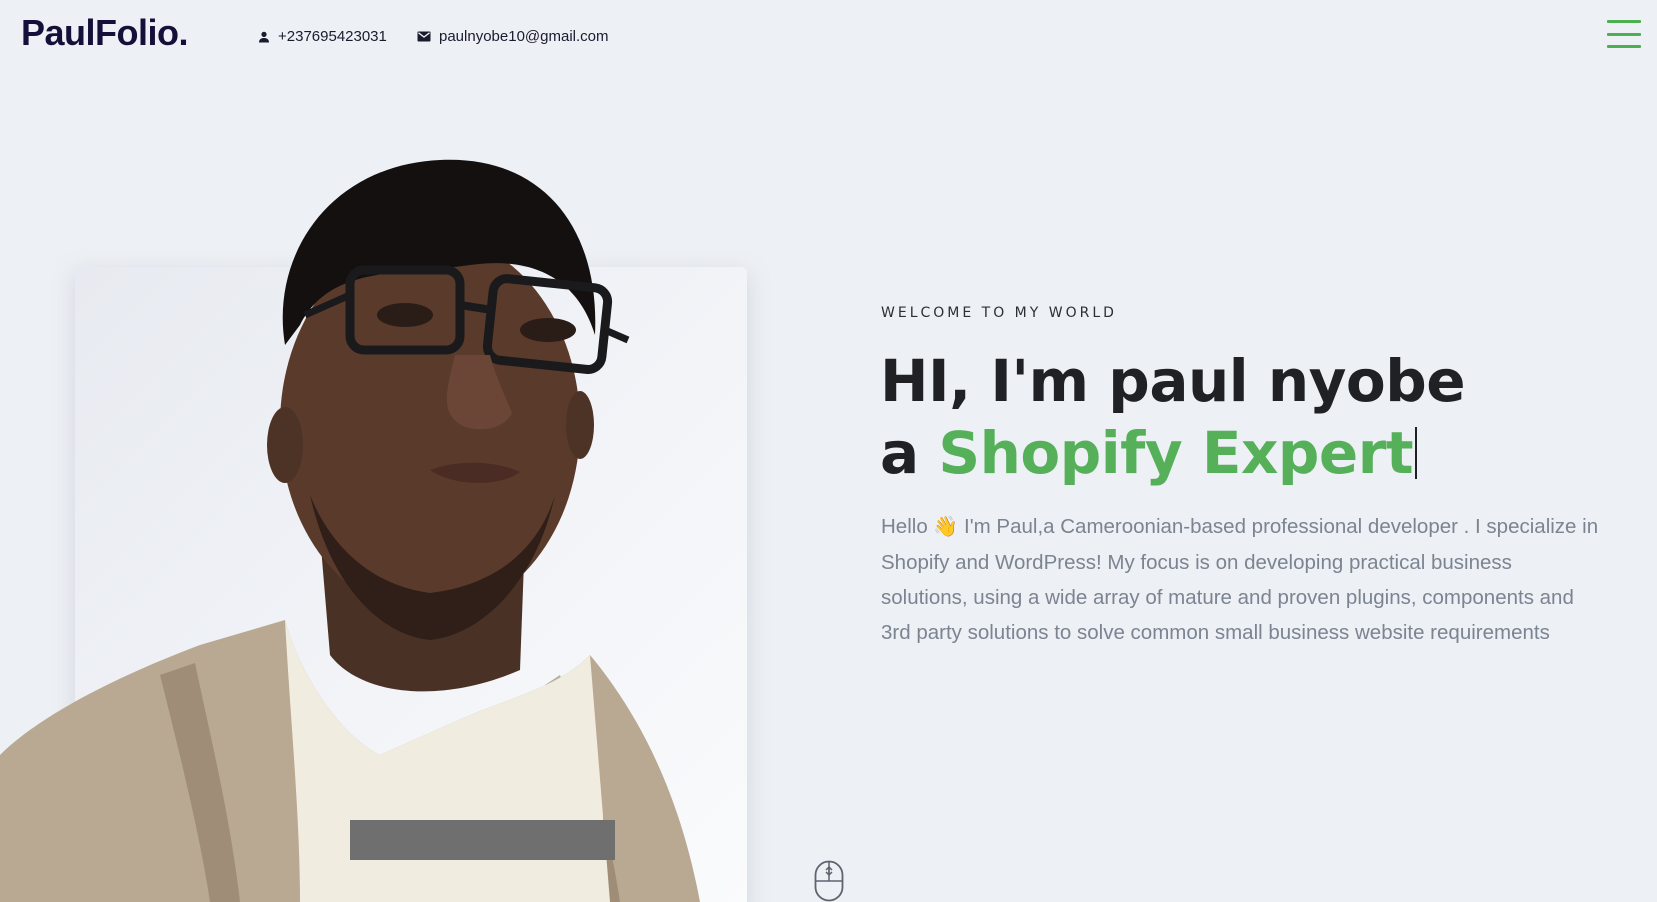 This screenshot has width=1657, height=902. Describe the element at coordinates (999, 313) in the screenshot. I see `welcome-kicker: WELCOME TO MY WORLD` at that location.